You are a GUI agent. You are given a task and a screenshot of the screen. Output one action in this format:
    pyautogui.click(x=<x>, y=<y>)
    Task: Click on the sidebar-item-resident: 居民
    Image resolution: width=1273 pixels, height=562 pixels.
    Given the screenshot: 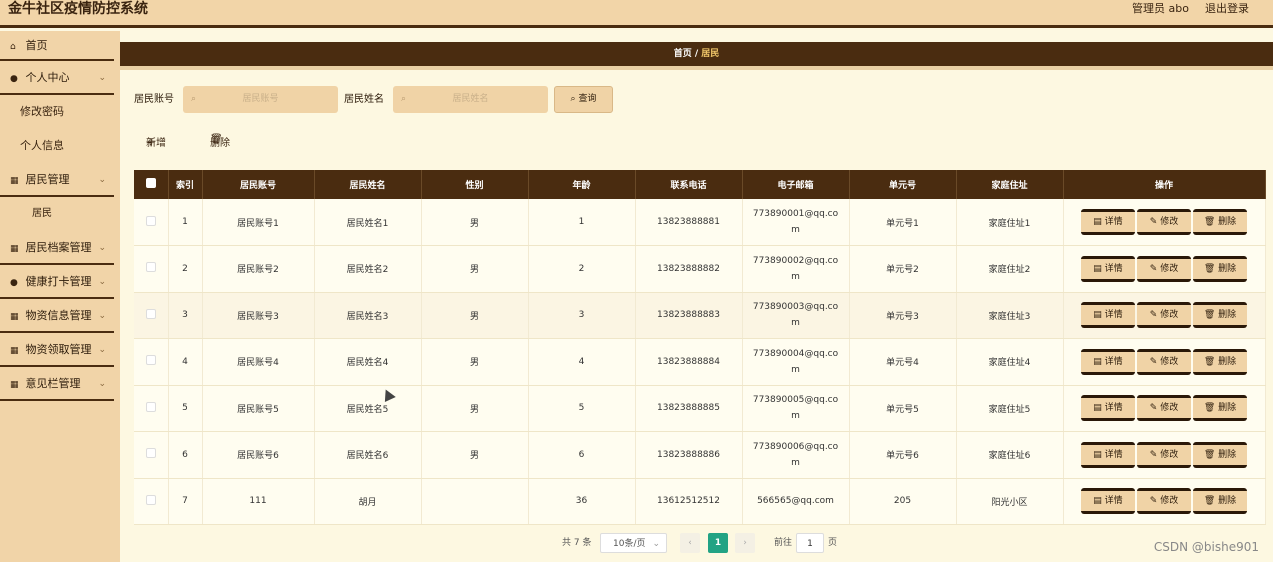 What is the action you would take?
    pyautogui.click(x=60, y=214)
    